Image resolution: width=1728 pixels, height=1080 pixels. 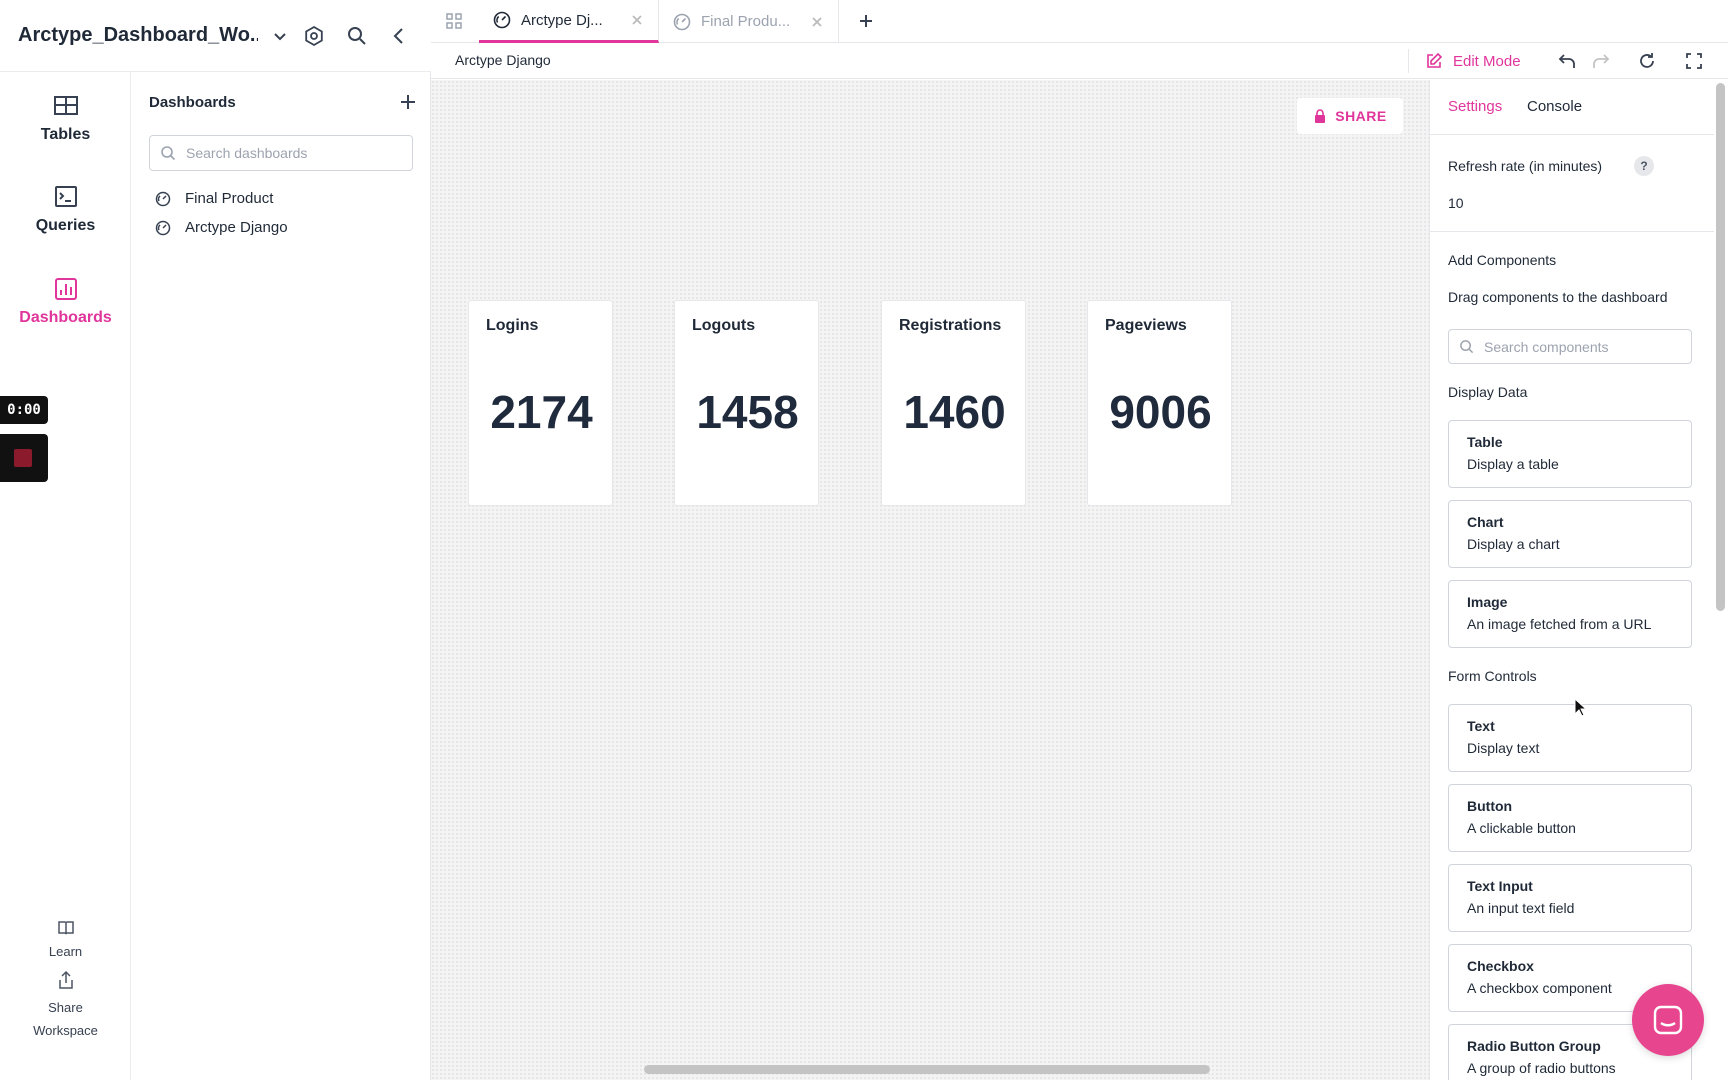 What do you see at coordinates (1525, 166) in the screenshot?
I see `refresh-rate-label: Refresh rate (in minutes)` at bounding box center [1525, 166].